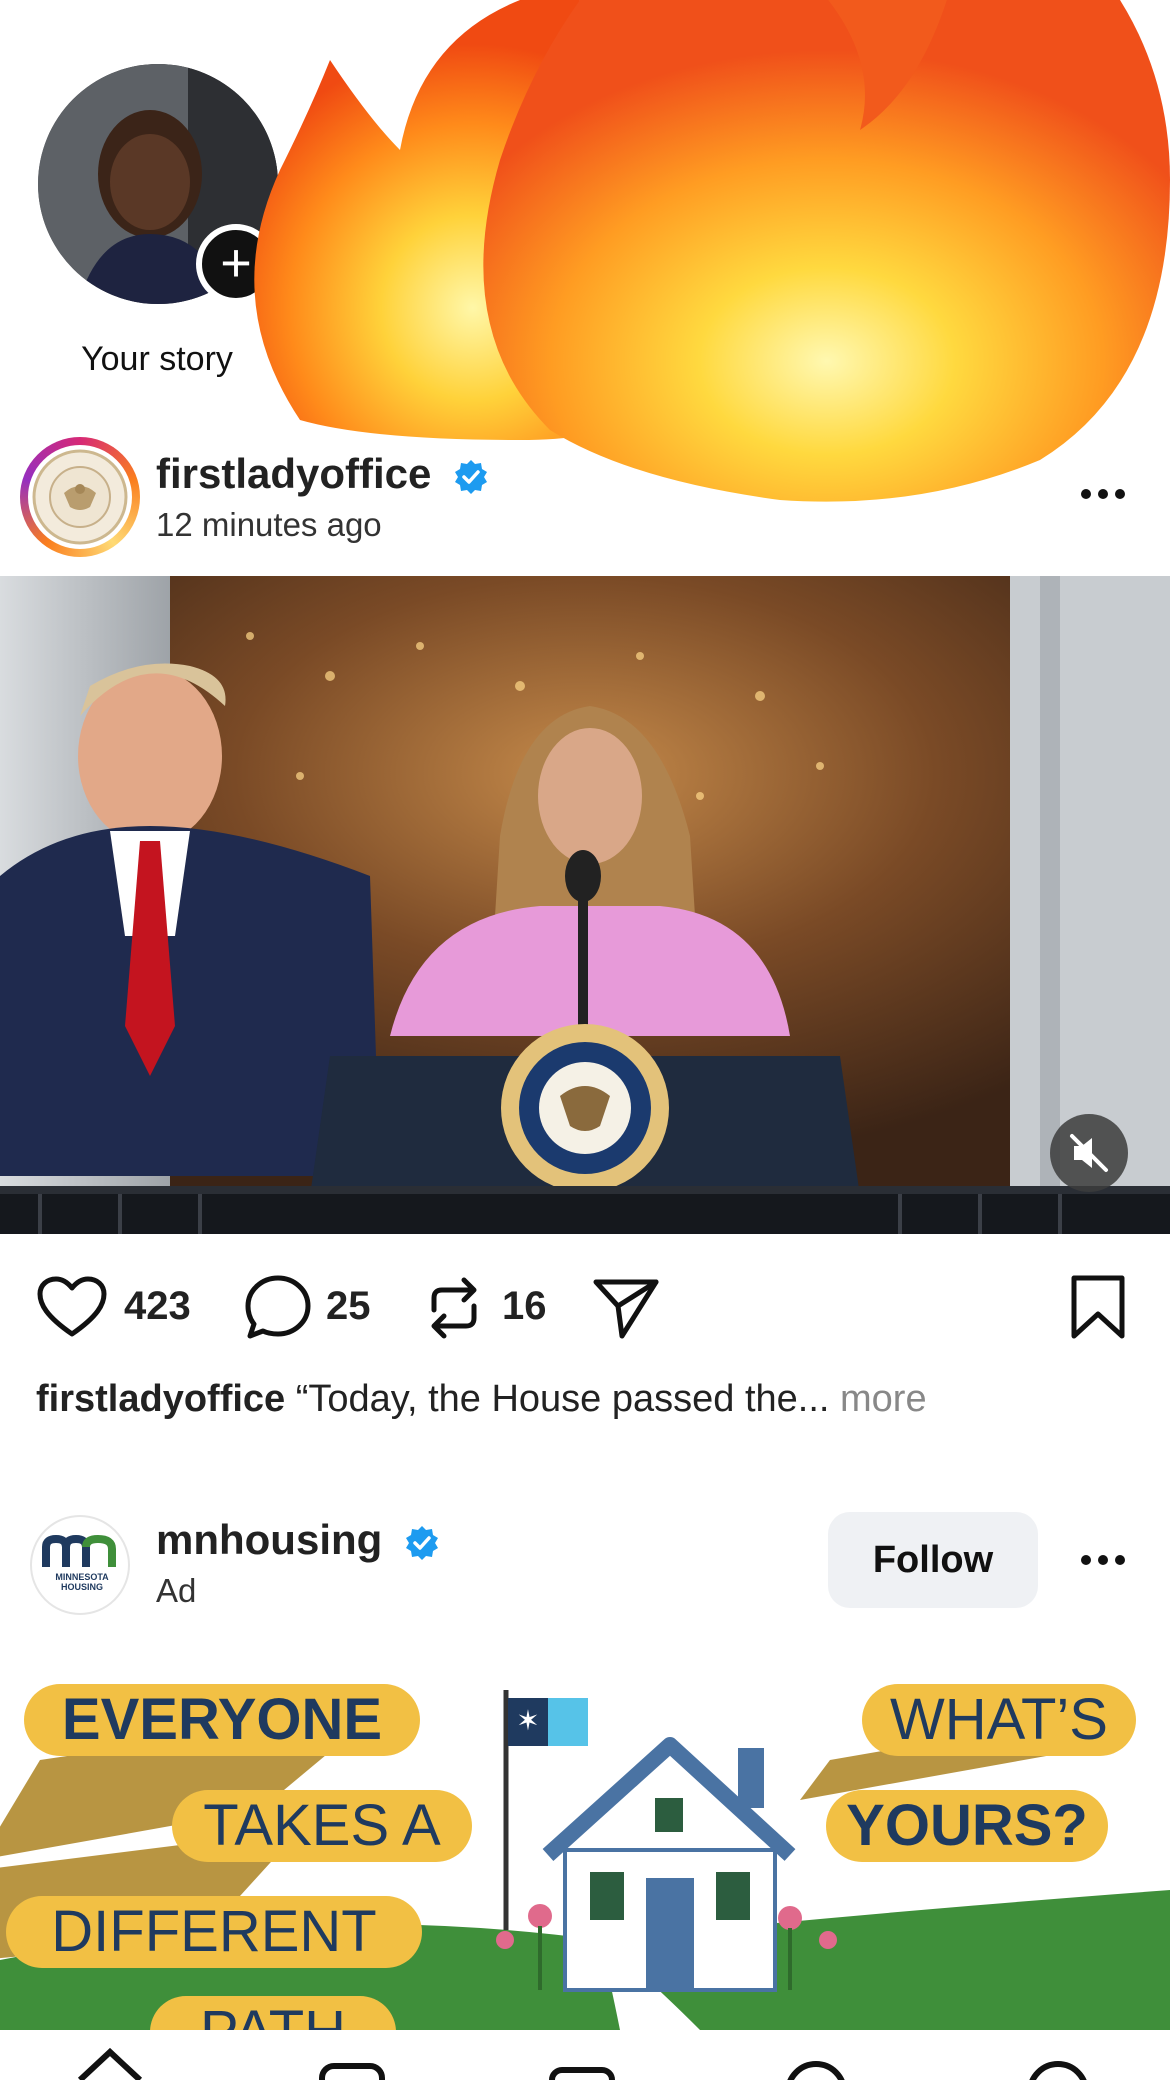 This screenshot has width=1170, height=2085. What do you see at coordinates (80, 497) in the screenshot?
I see `post-avatar` at bounding box center [80, 497].